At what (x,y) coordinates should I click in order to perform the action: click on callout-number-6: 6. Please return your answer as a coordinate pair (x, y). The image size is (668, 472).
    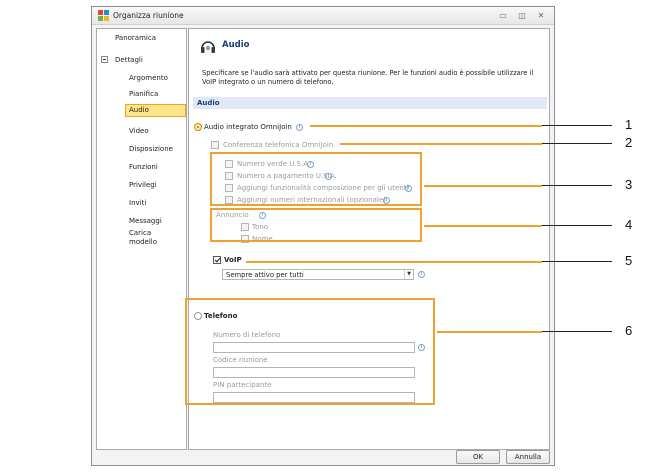
    Looking at the image, I should click on (629, 330).